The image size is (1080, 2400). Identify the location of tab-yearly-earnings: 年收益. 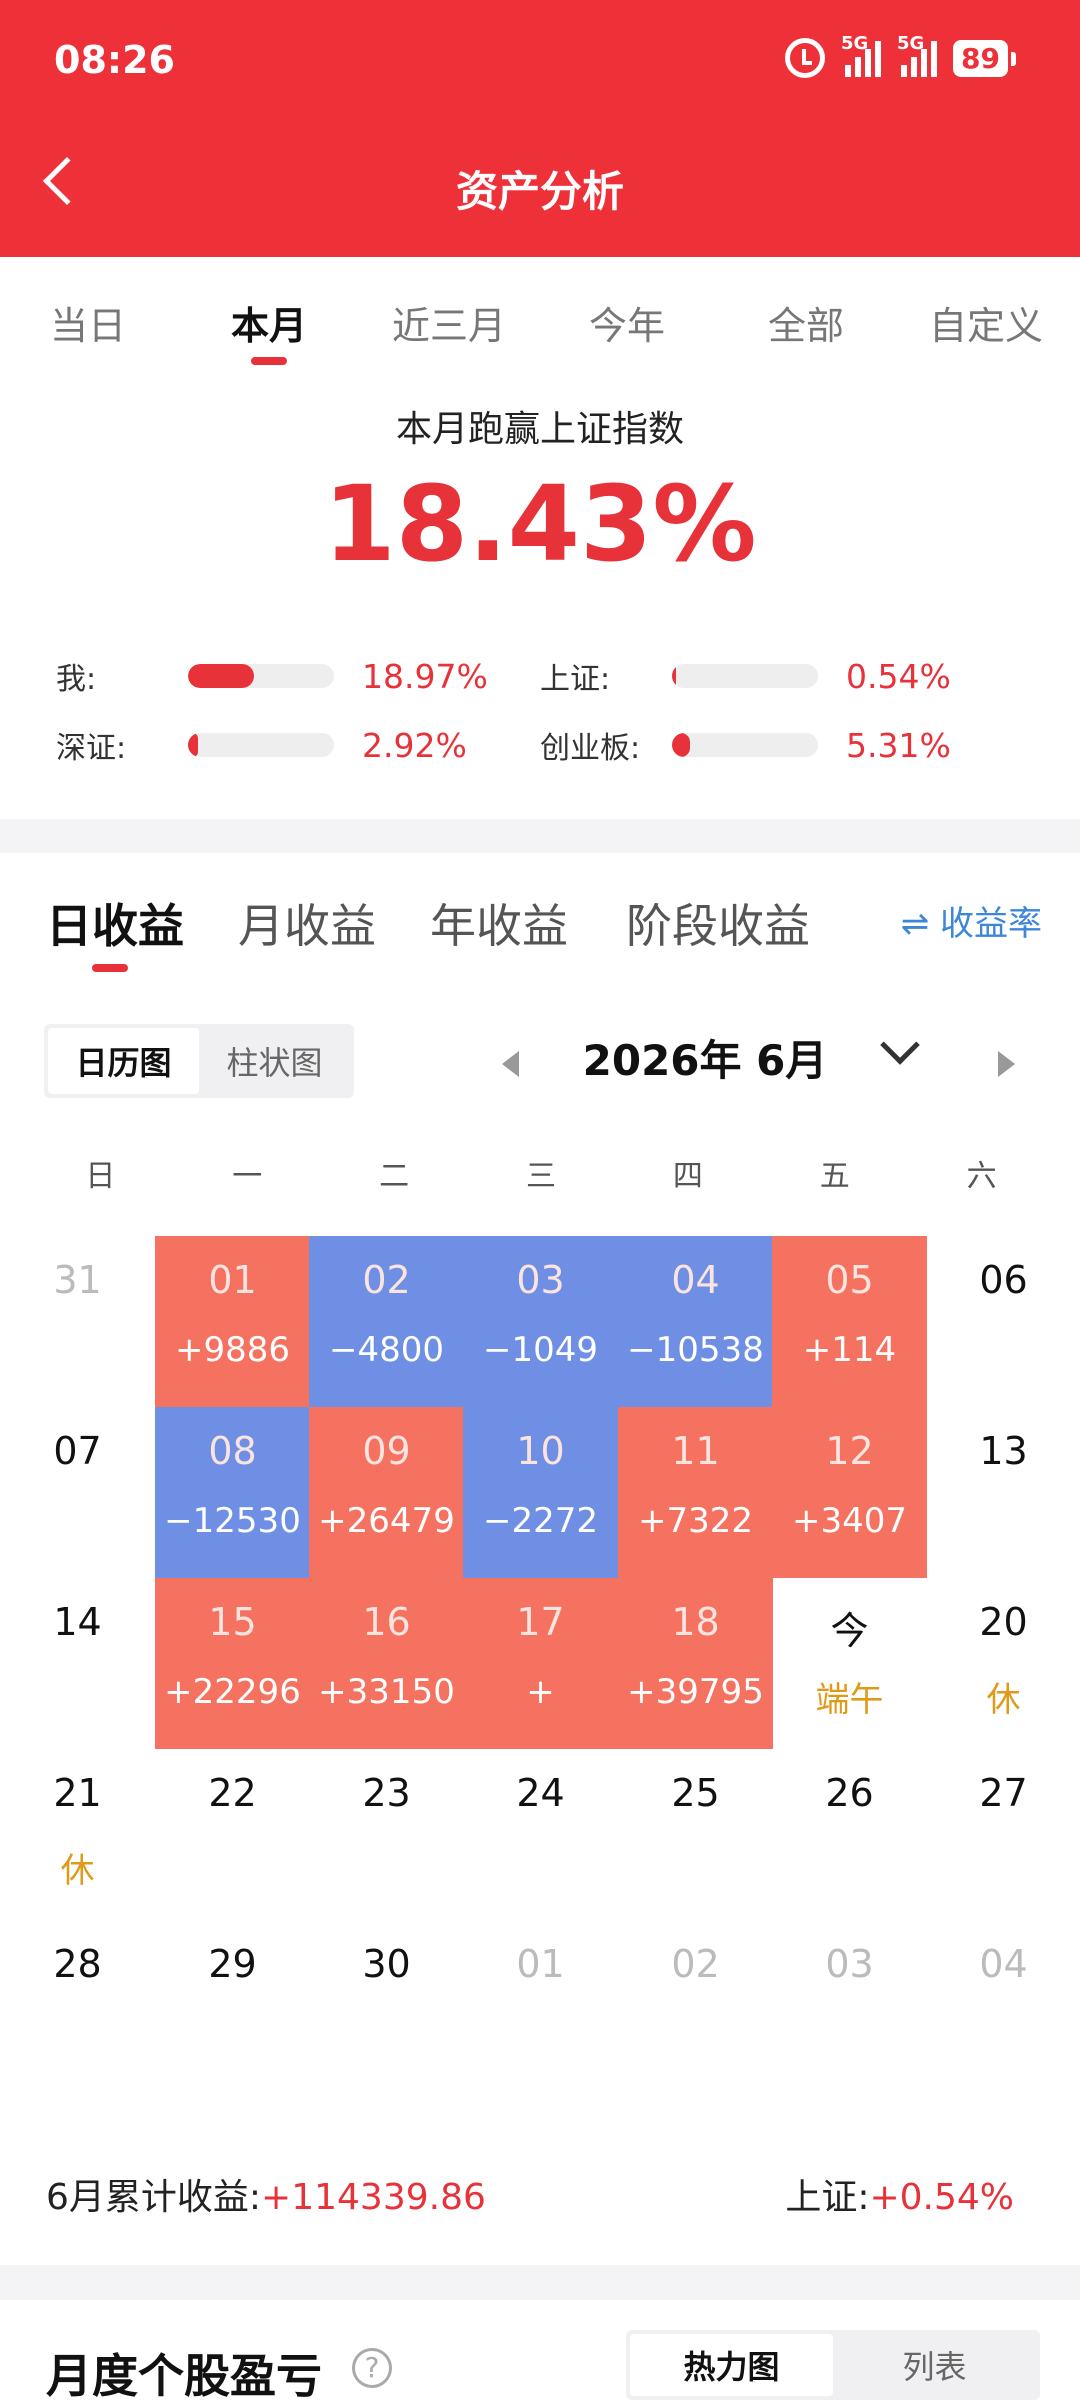
(499, 923).